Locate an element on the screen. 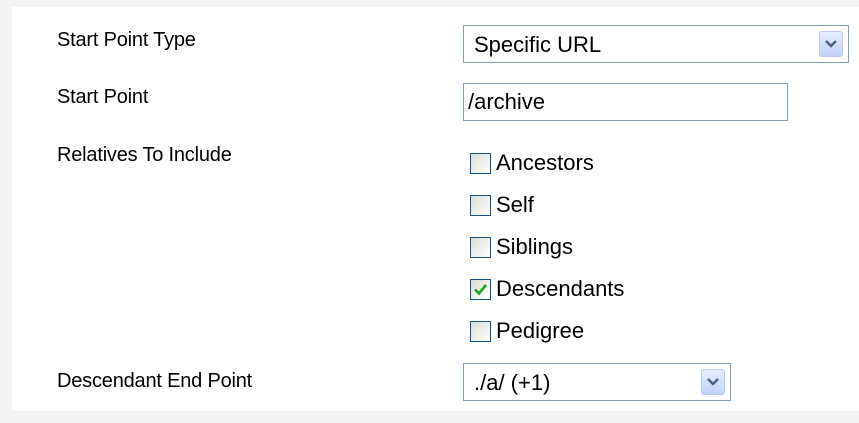 Image resolution: width=859 pixels, height=423 pixels. start-point-type-value: Specific URL is located at coordinates (538, 44).